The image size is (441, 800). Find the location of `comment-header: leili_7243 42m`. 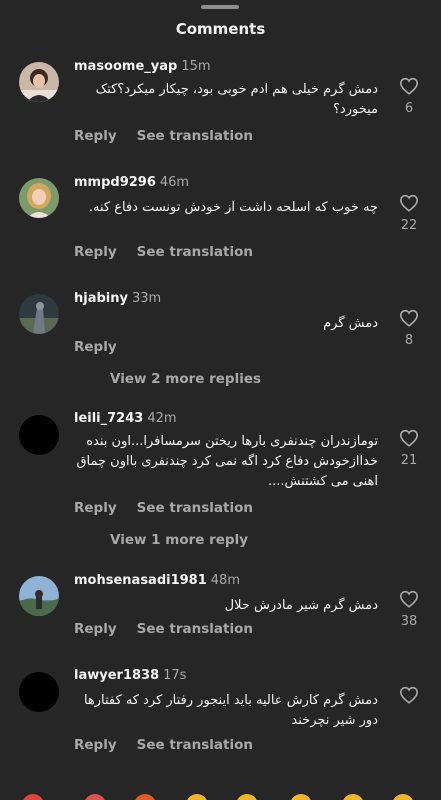

comment-header: leili_7243 42m is located at coordinates (125, 418).